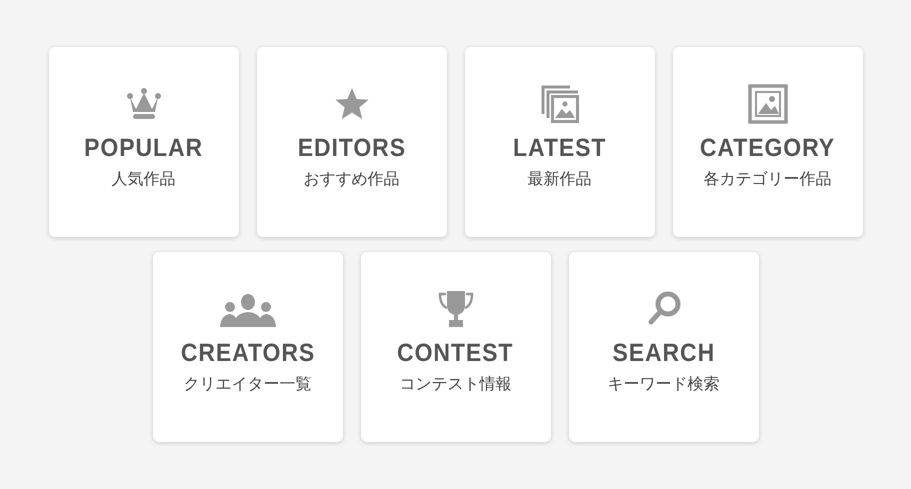  I want to click on menu-tile: CREATORS クリエイター一覧, so click(247, 347).